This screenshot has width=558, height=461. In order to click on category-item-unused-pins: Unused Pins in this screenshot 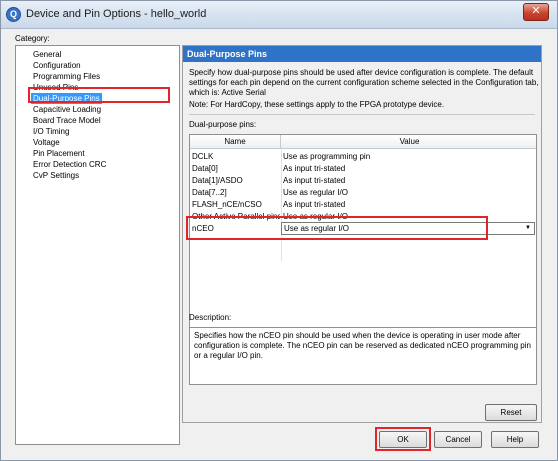, I will do `click(55, 87)`.